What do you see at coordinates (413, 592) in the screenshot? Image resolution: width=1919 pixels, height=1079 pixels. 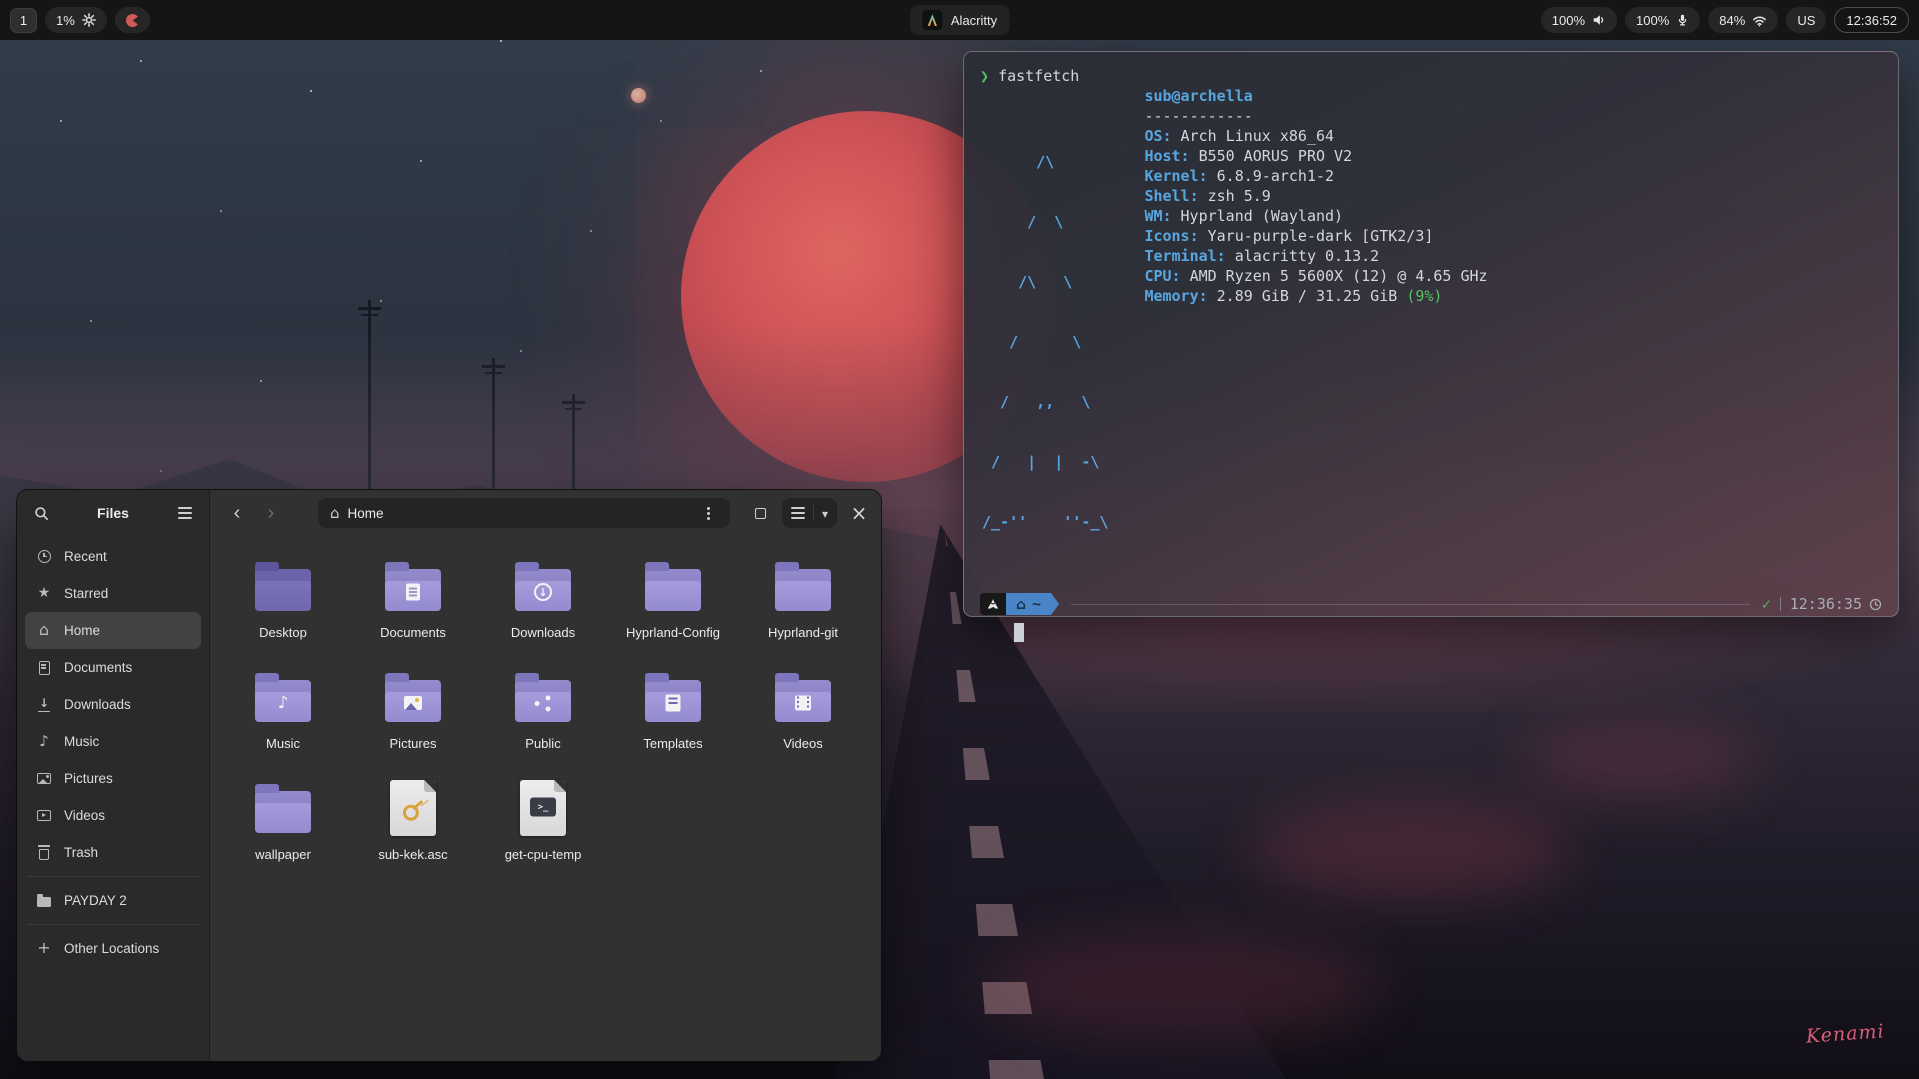 I see `documents-emblem-icon` at bounding box center [413, 592].